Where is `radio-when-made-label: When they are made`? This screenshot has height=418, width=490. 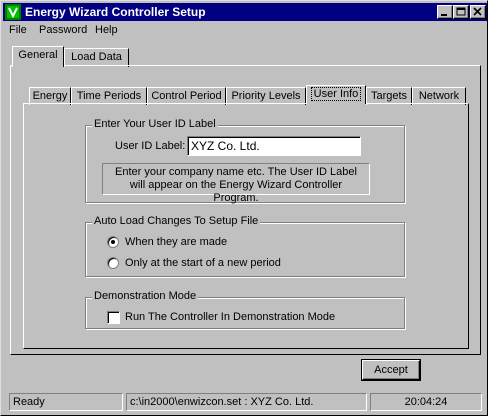 radio-when-made-label: When they are made is located at coordinates (176, 242).